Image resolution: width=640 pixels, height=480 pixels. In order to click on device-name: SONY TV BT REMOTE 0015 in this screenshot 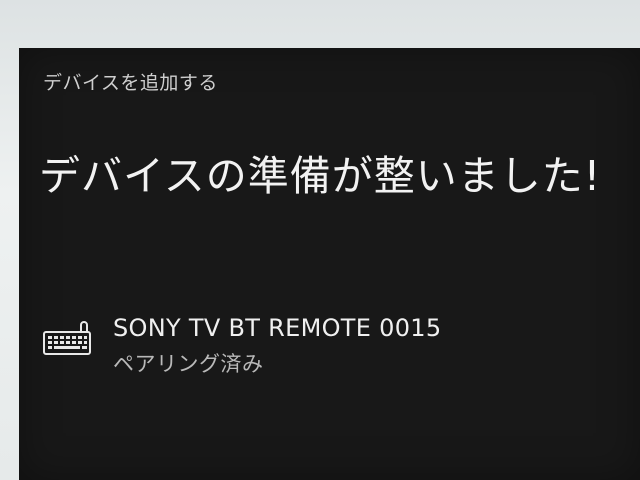, I will do `click(277, 328)`.